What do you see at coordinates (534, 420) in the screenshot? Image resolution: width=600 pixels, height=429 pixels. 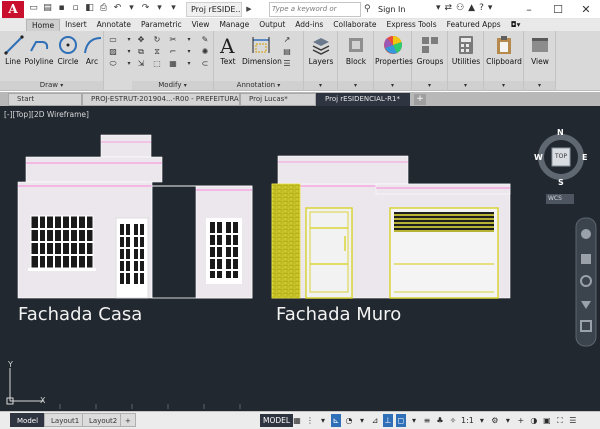 I see `isolate-objects-icon: ◑` at bounding box center [534, 420].